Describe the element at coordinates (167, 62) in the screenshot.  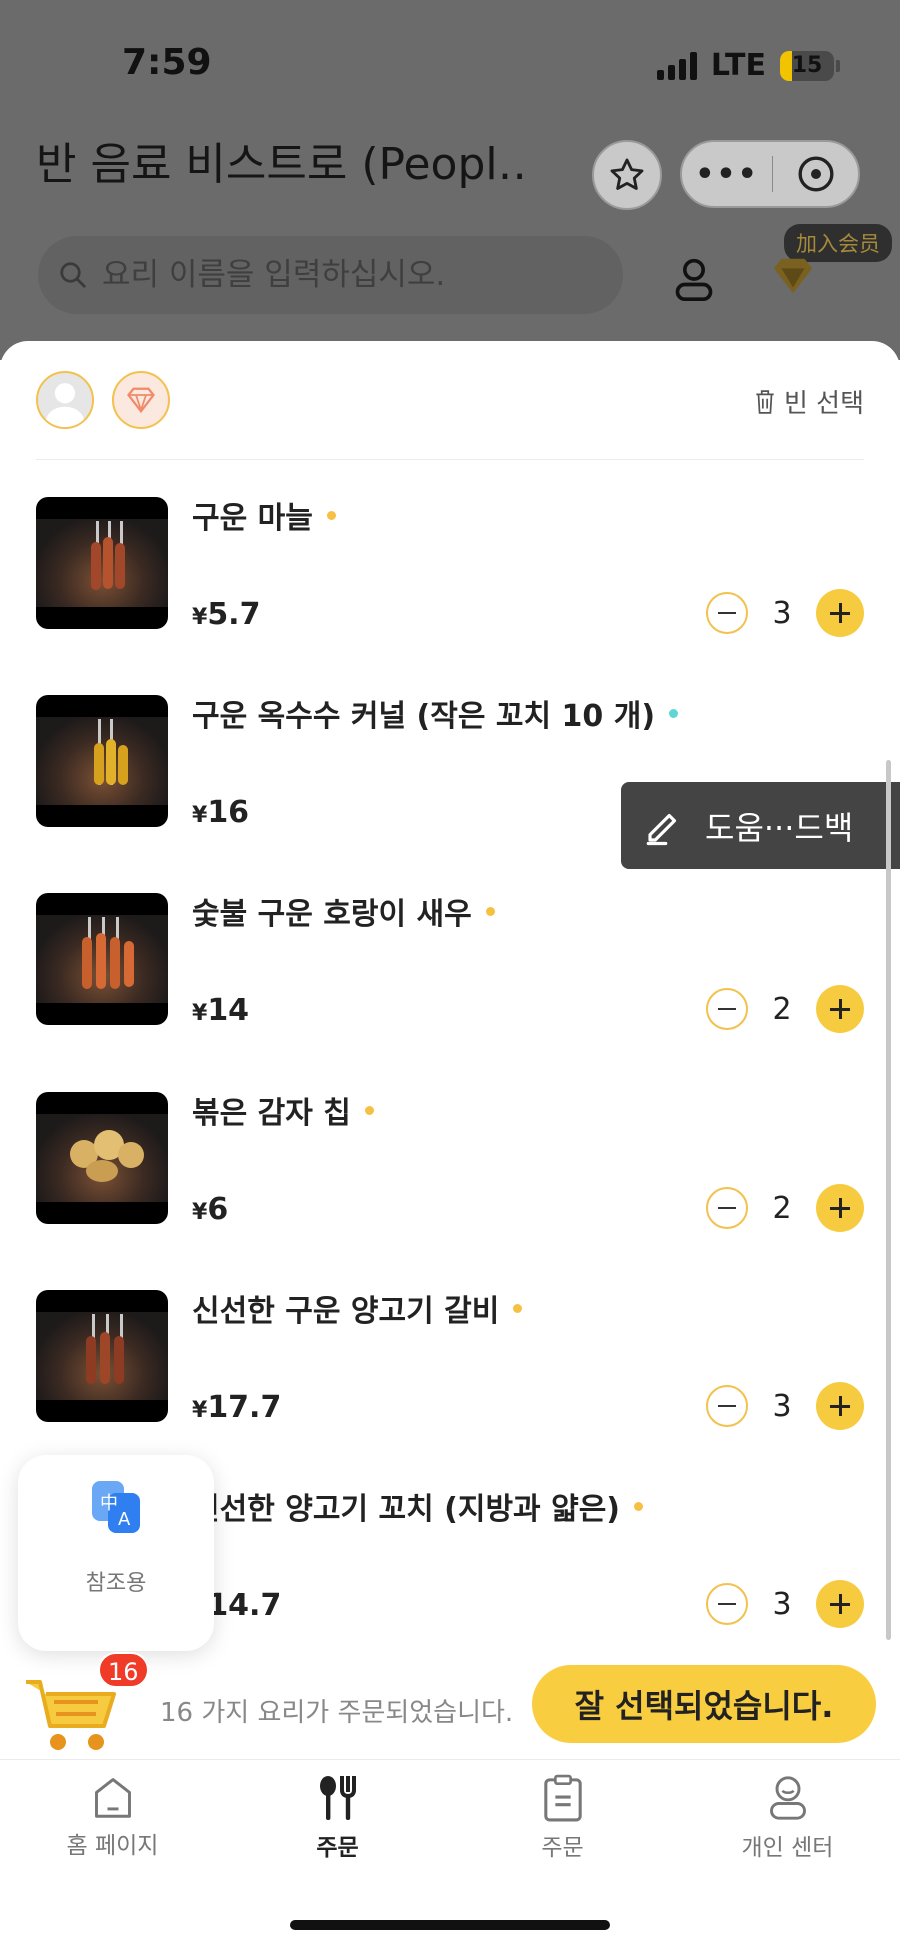
I see `status-time: 7:59` at that location.